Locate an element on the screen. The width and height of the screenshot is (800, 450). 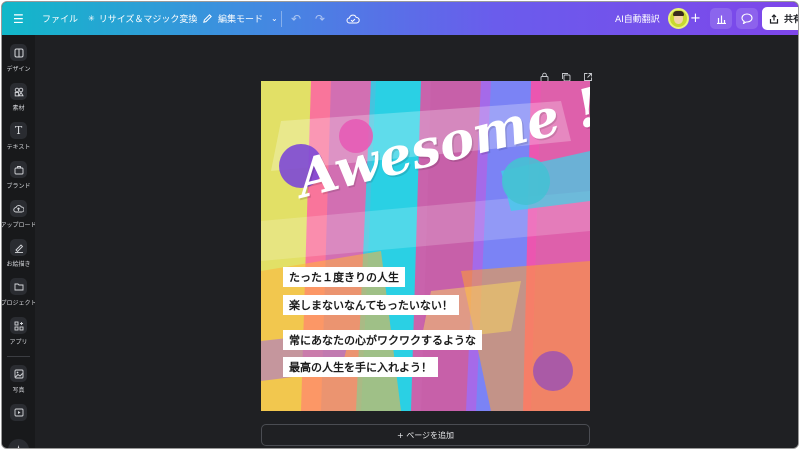
photo-icon is located at coordinates (18, 373).